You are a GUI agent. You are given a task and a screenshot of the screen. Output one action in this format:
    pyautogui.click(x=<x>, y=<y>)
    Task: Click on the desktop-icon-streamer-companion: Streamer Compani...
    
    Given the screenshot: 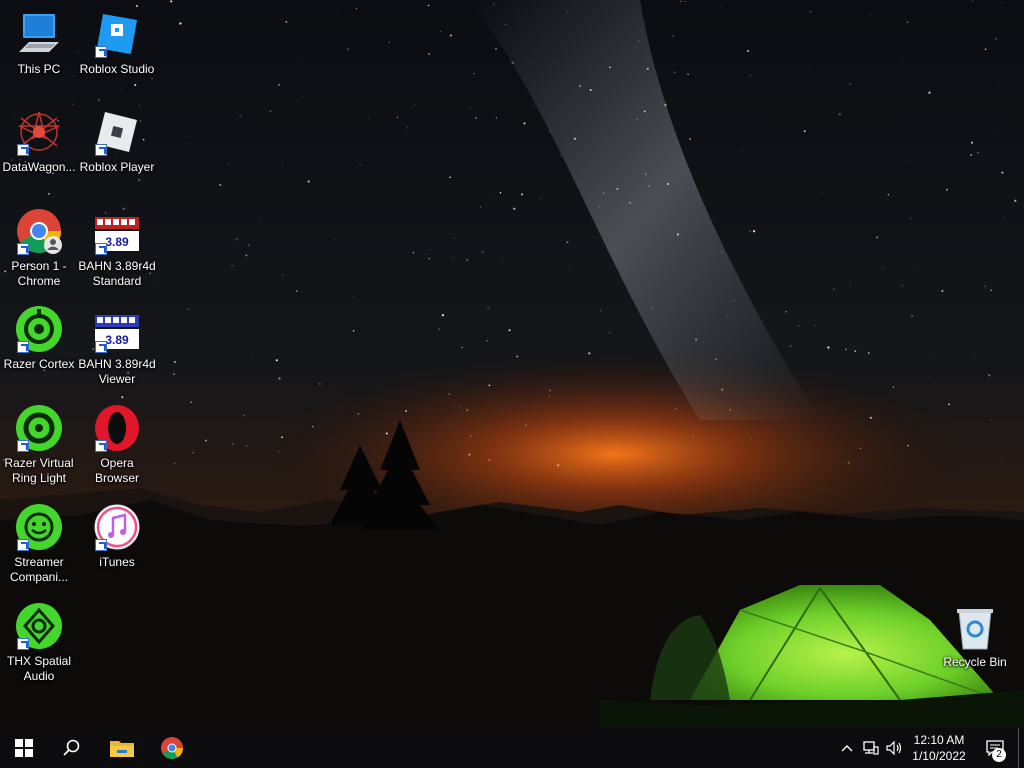 What is the action you would take?
    pyautogui.click(x=39, y=544)
    